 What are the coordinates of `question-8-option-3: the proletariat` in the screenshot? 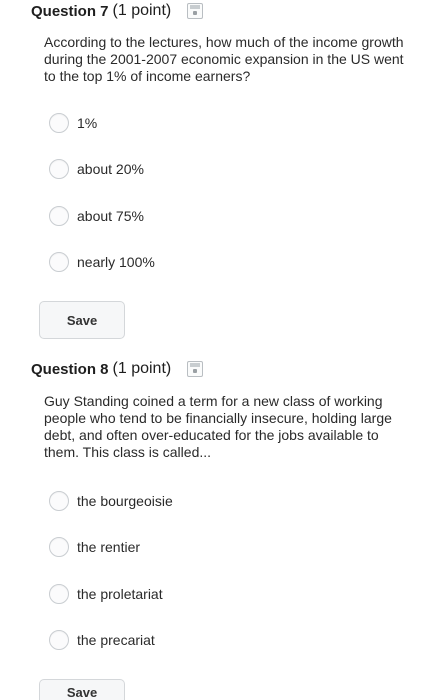 It's located at (106, 594).